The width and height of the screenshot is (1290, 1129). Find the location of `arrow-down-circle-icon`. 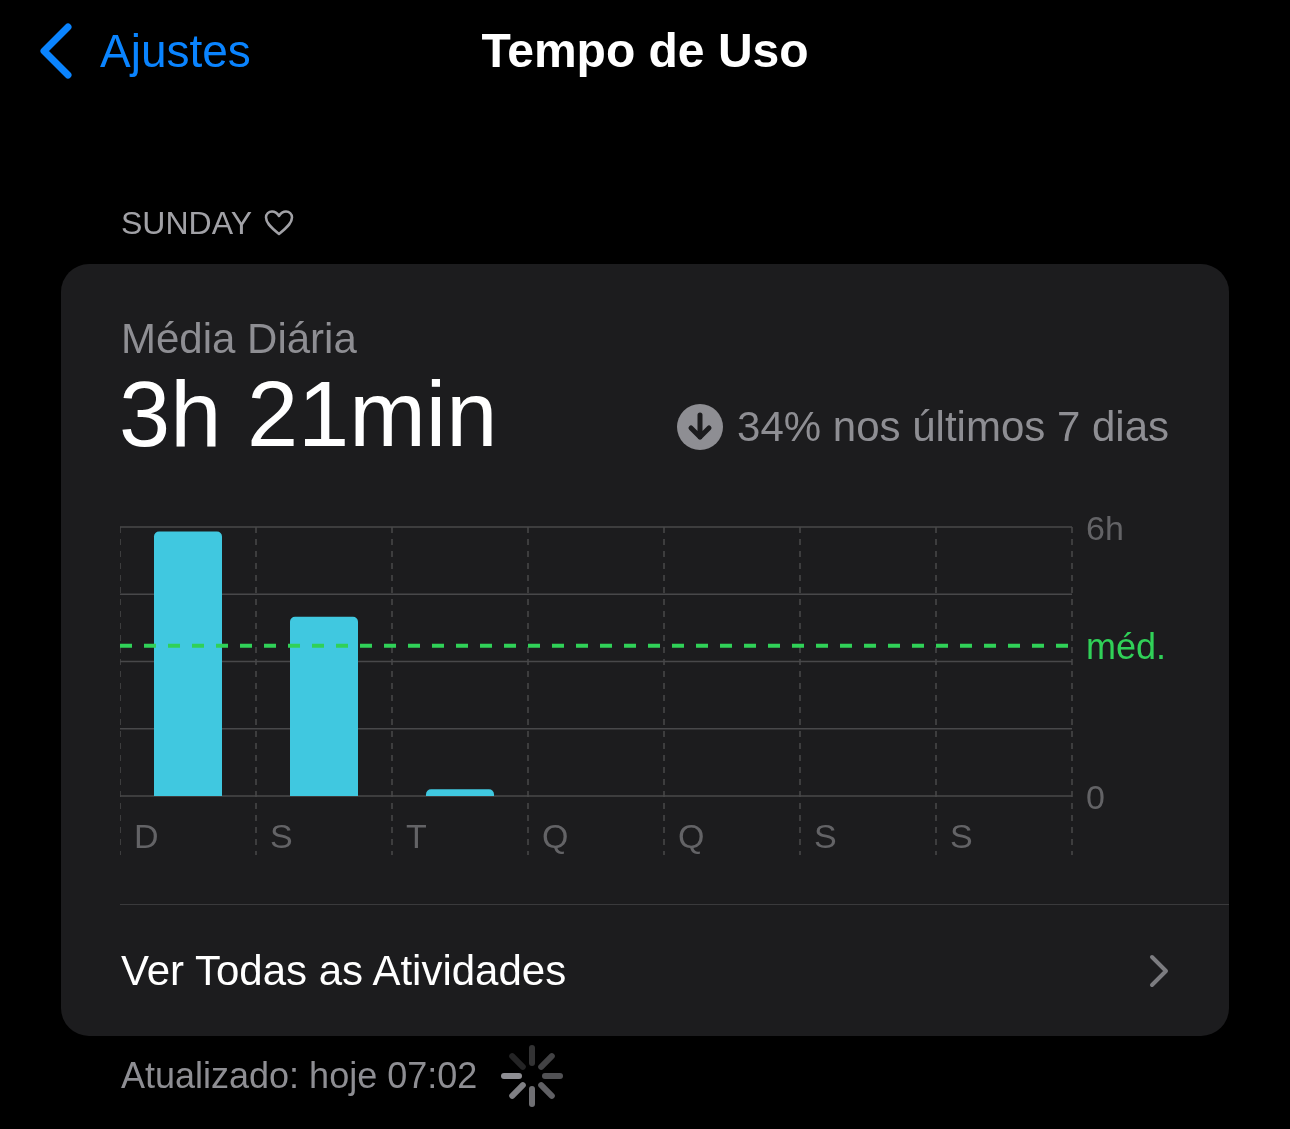

arrow-down-circle-icon is located at coordinates (700, 426).